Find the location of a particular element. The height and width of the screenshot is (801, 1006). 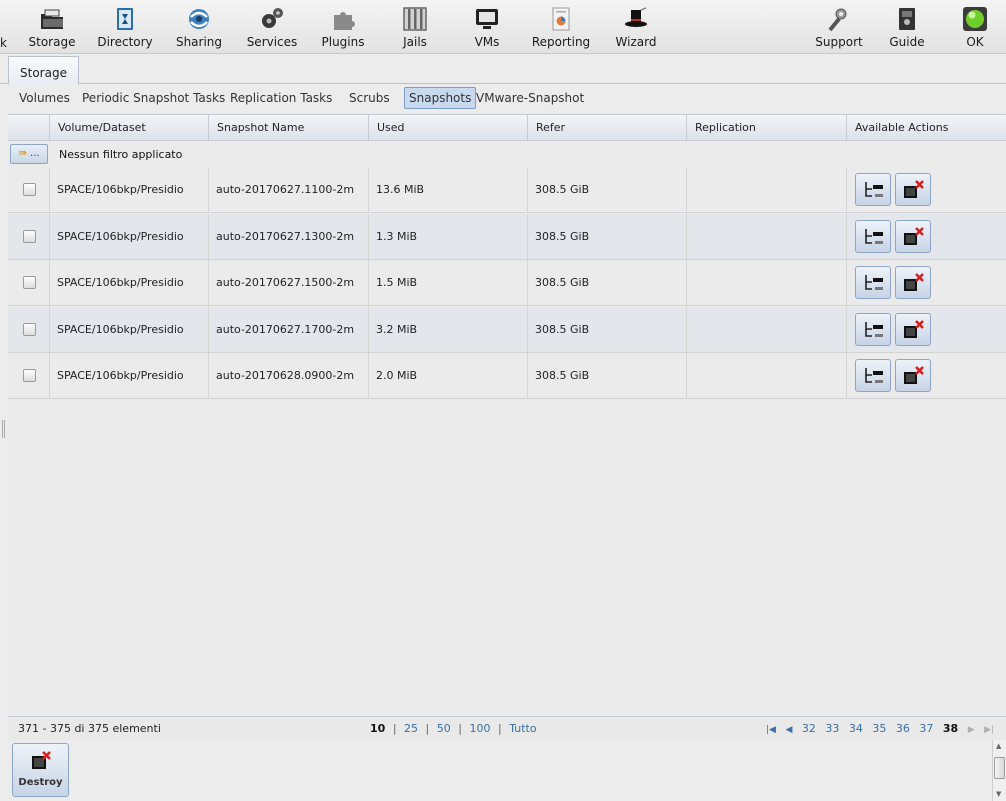

toolbar-jails-button: Jails is located at coordinates (415, 28).